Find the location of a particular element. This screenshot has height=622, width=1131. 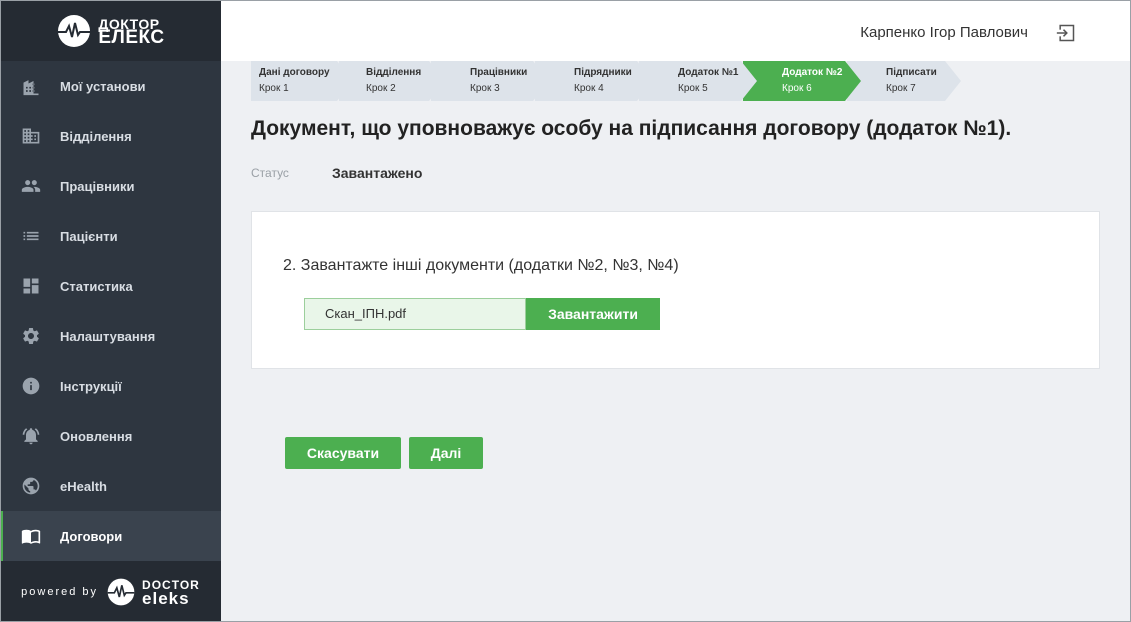

sidebar-item-departments: Відділення is located at coordinates (110, 136).